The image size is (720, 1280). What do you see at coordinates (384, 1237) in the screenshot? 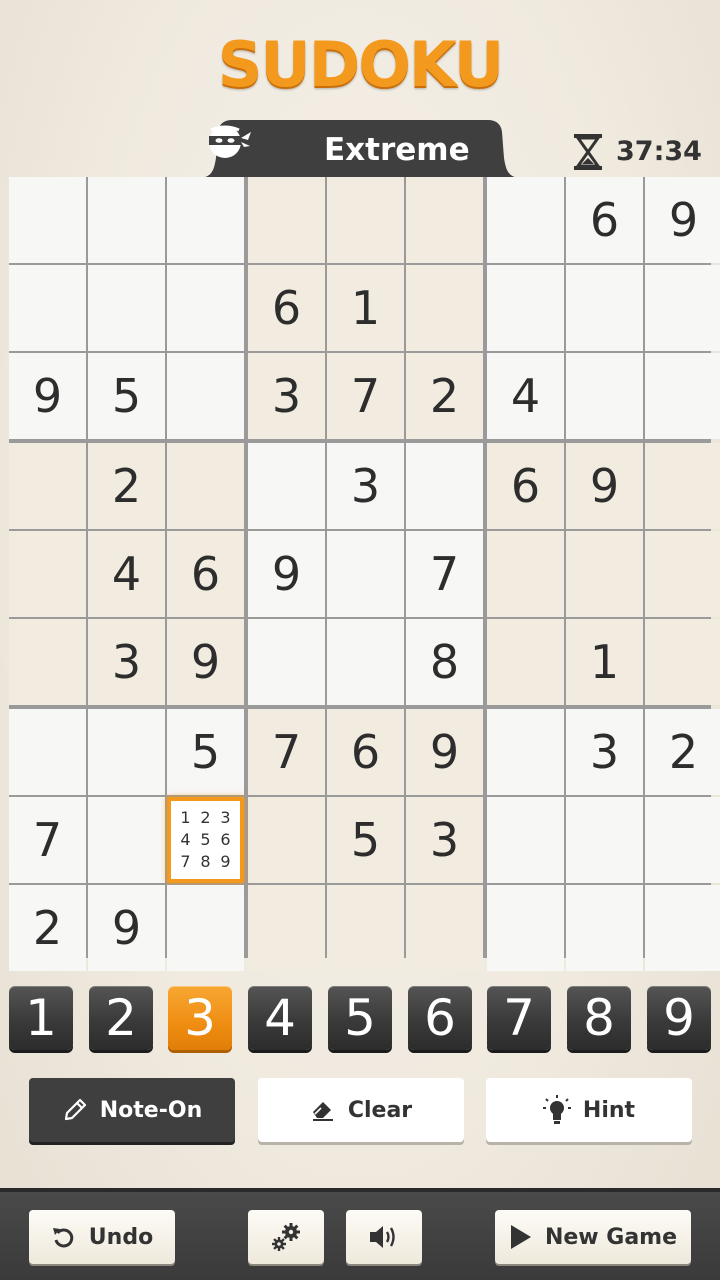
I see `sound-button` at bounding box center [384, 1237].